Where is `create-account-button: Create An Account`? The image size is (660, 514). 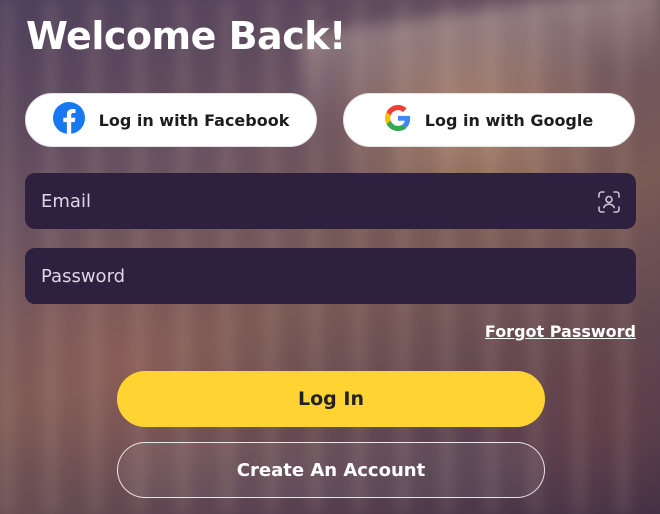
create-account-button: Create An Account is located at coordinates (331, 470).